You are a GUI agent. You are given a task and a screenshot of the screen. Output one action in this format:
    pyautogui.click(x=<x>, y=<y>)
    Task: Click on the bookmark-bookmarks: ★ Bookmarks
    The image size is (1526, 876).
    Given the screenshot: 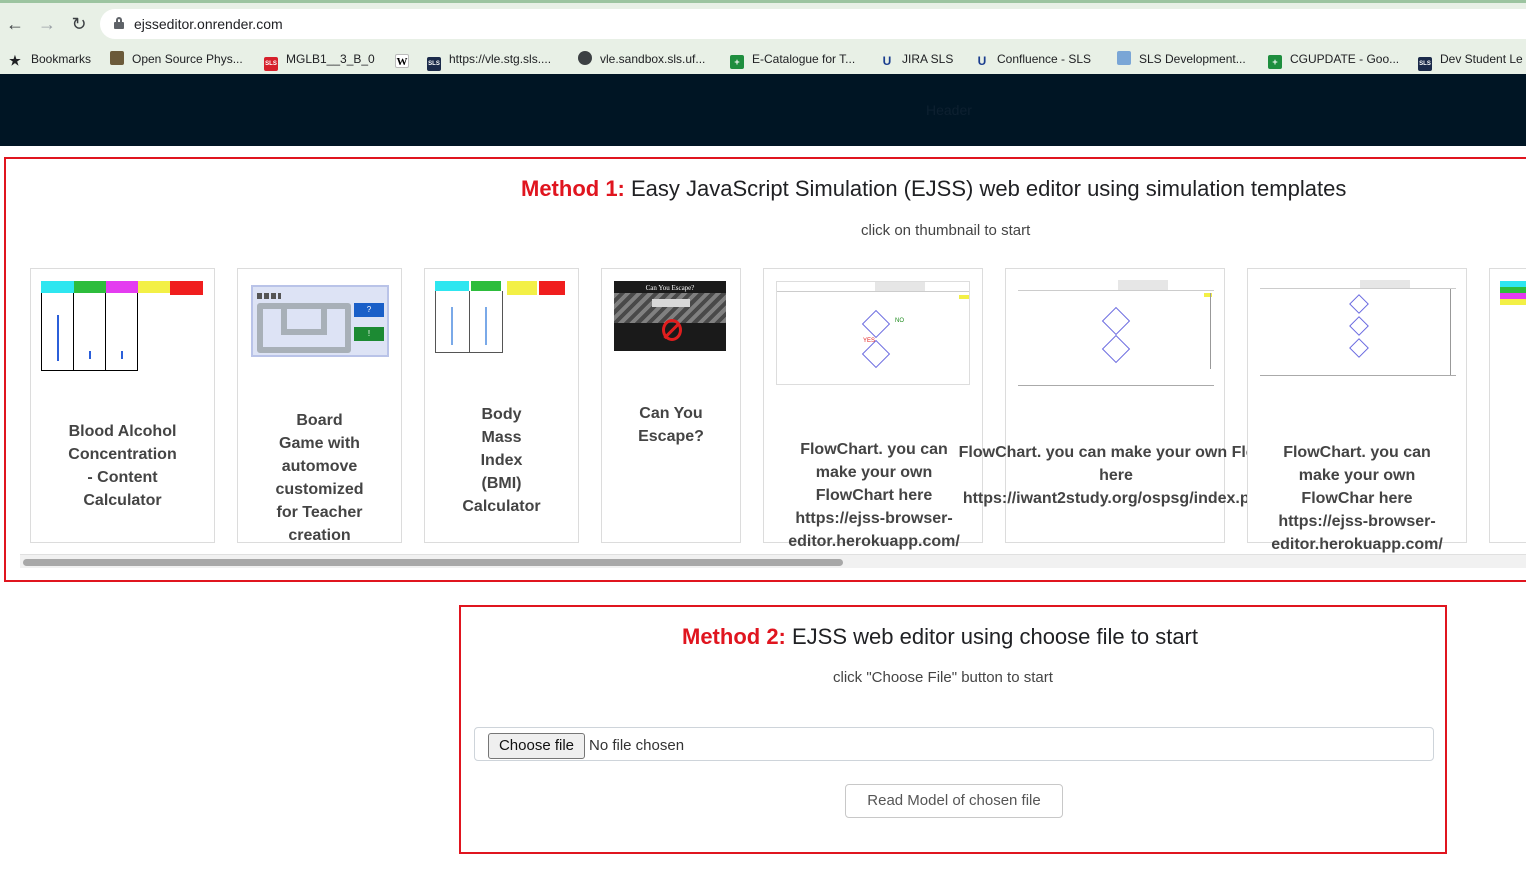 What is the action you would take?
    pyautogui.click(x=50, y=59)
    